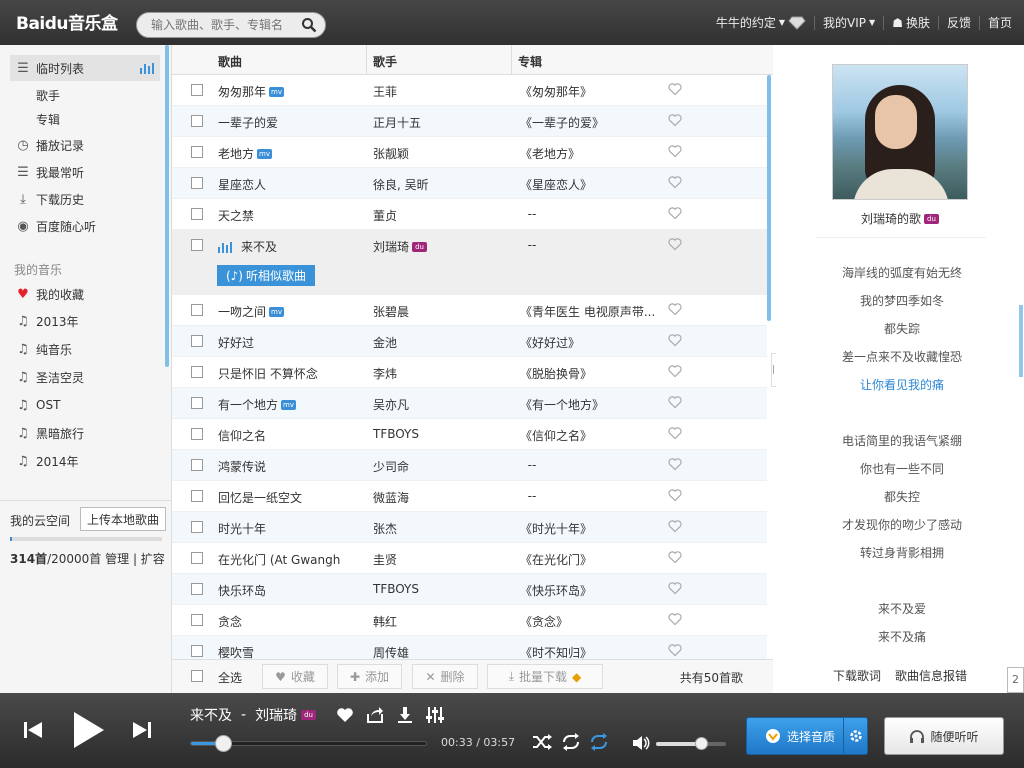  What do you see at coordinates (236, 215) in the screenshot?
I see `song-title: 天之禁` at bounding box center [236, 215].